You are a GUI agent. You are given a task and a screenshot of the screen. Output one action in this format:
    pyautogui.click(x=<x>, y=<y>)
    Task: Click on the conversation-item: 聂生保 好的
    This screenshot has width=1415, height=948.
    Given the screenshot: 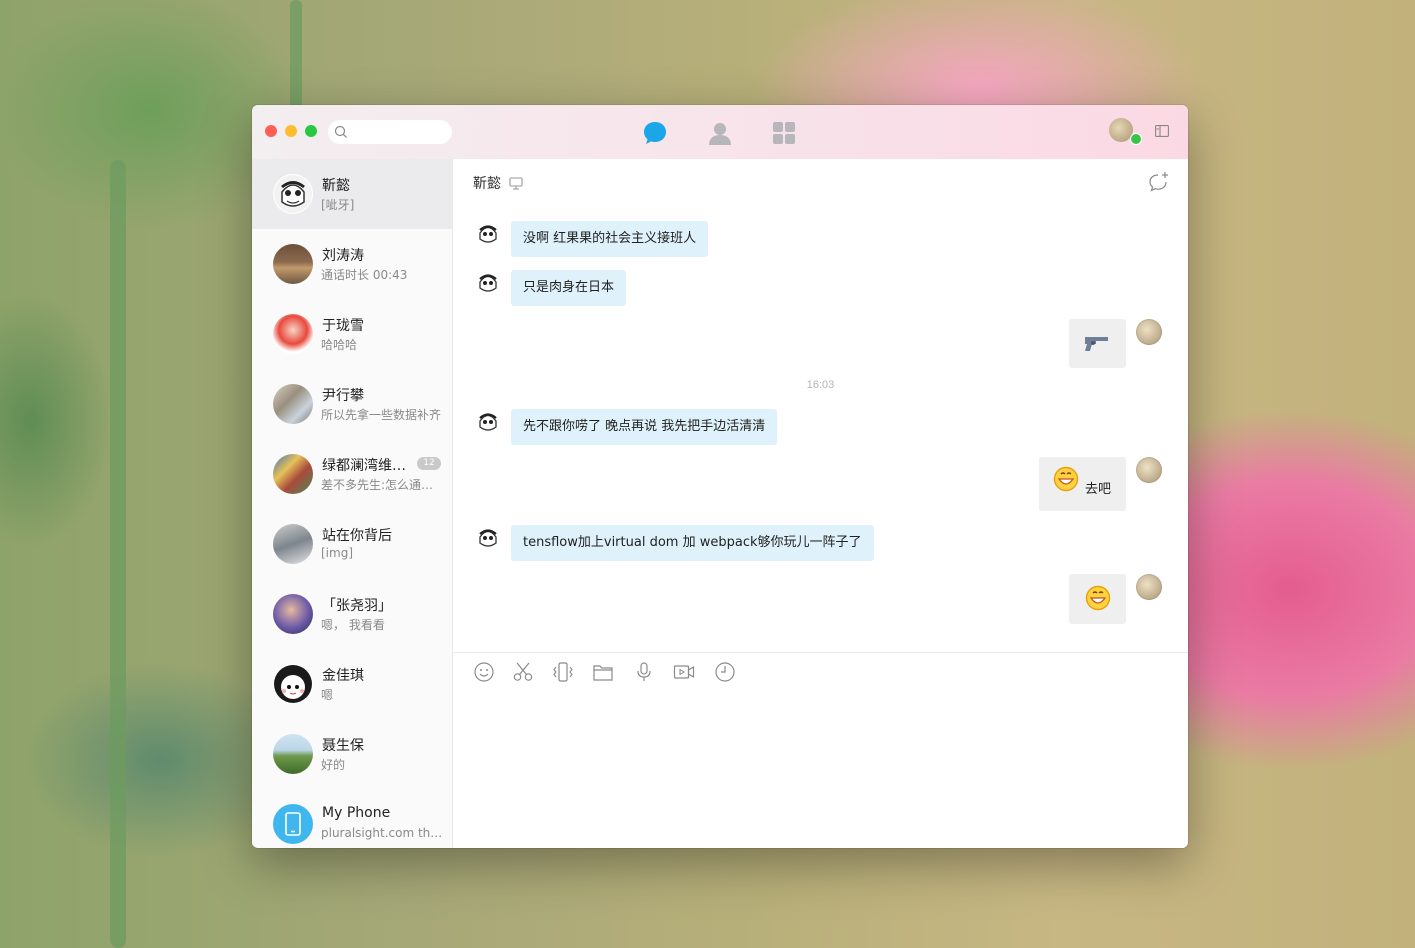 What is the action you would take?
    pyautogui.click(x=352, y=754)
    